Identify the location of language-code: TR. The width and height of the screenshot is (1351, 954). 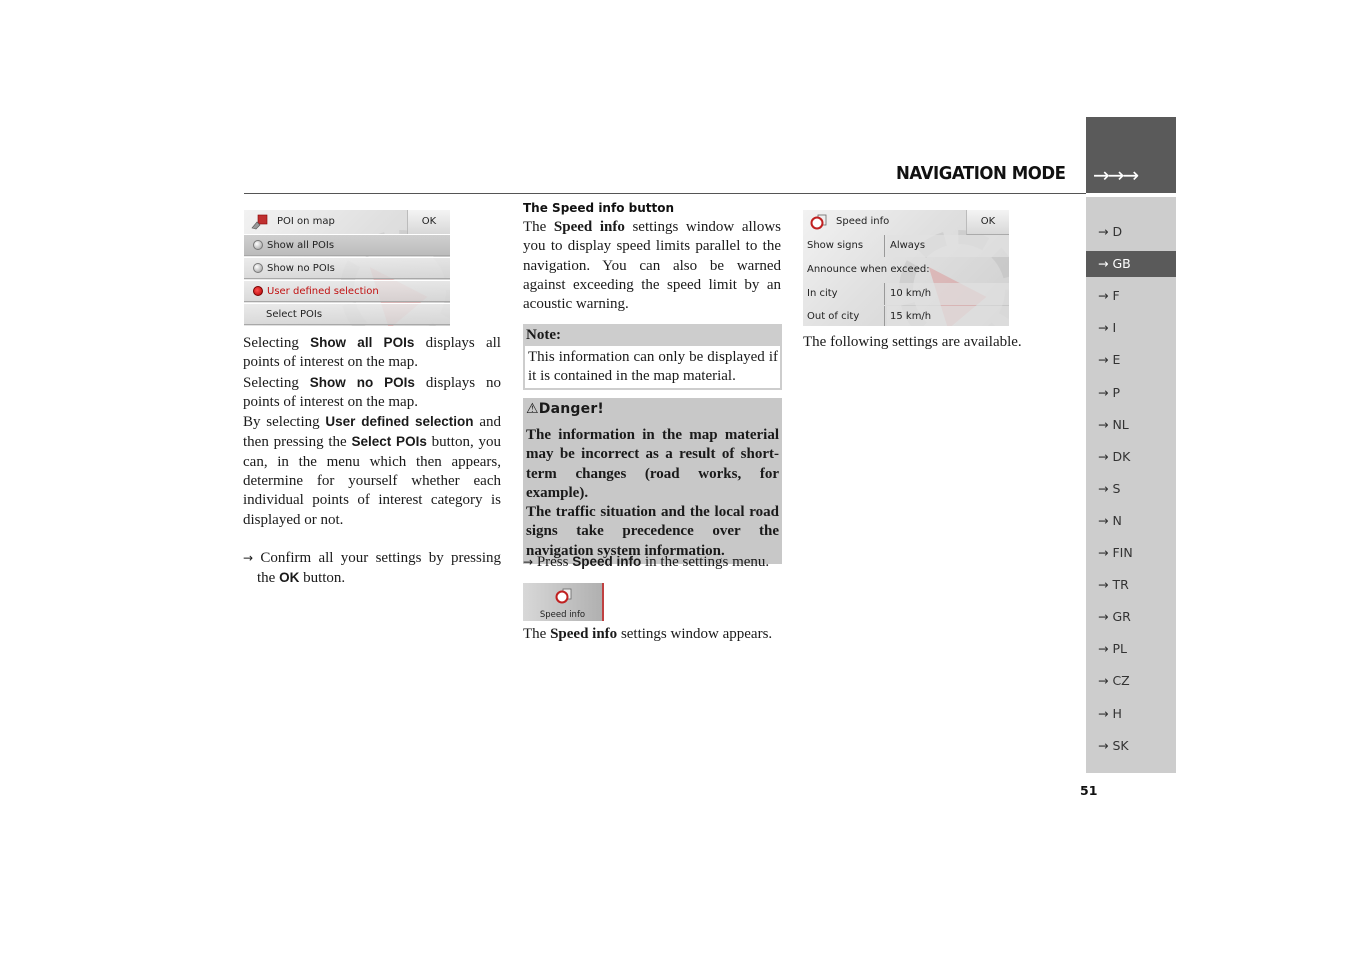
(1120, 585).